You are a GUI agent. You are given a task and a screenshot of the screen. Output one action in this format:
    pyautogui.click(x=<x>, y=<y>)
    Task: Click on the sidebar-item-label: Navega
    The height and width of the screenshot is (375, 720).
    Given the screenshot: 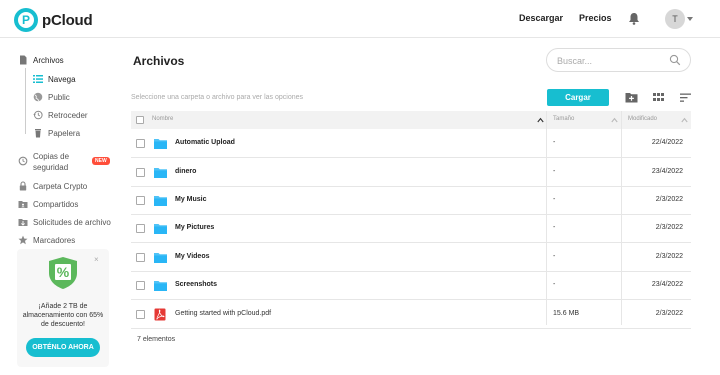 What is the action you would take?
    pyautogui.click(x=62, y=79)
    